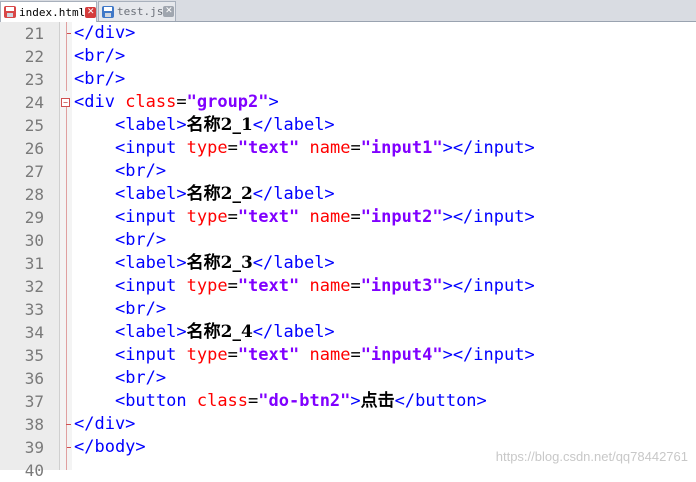 The height and width of the screenshot is (482, 696). I want to click on line-number: 37, so click(34, 401).